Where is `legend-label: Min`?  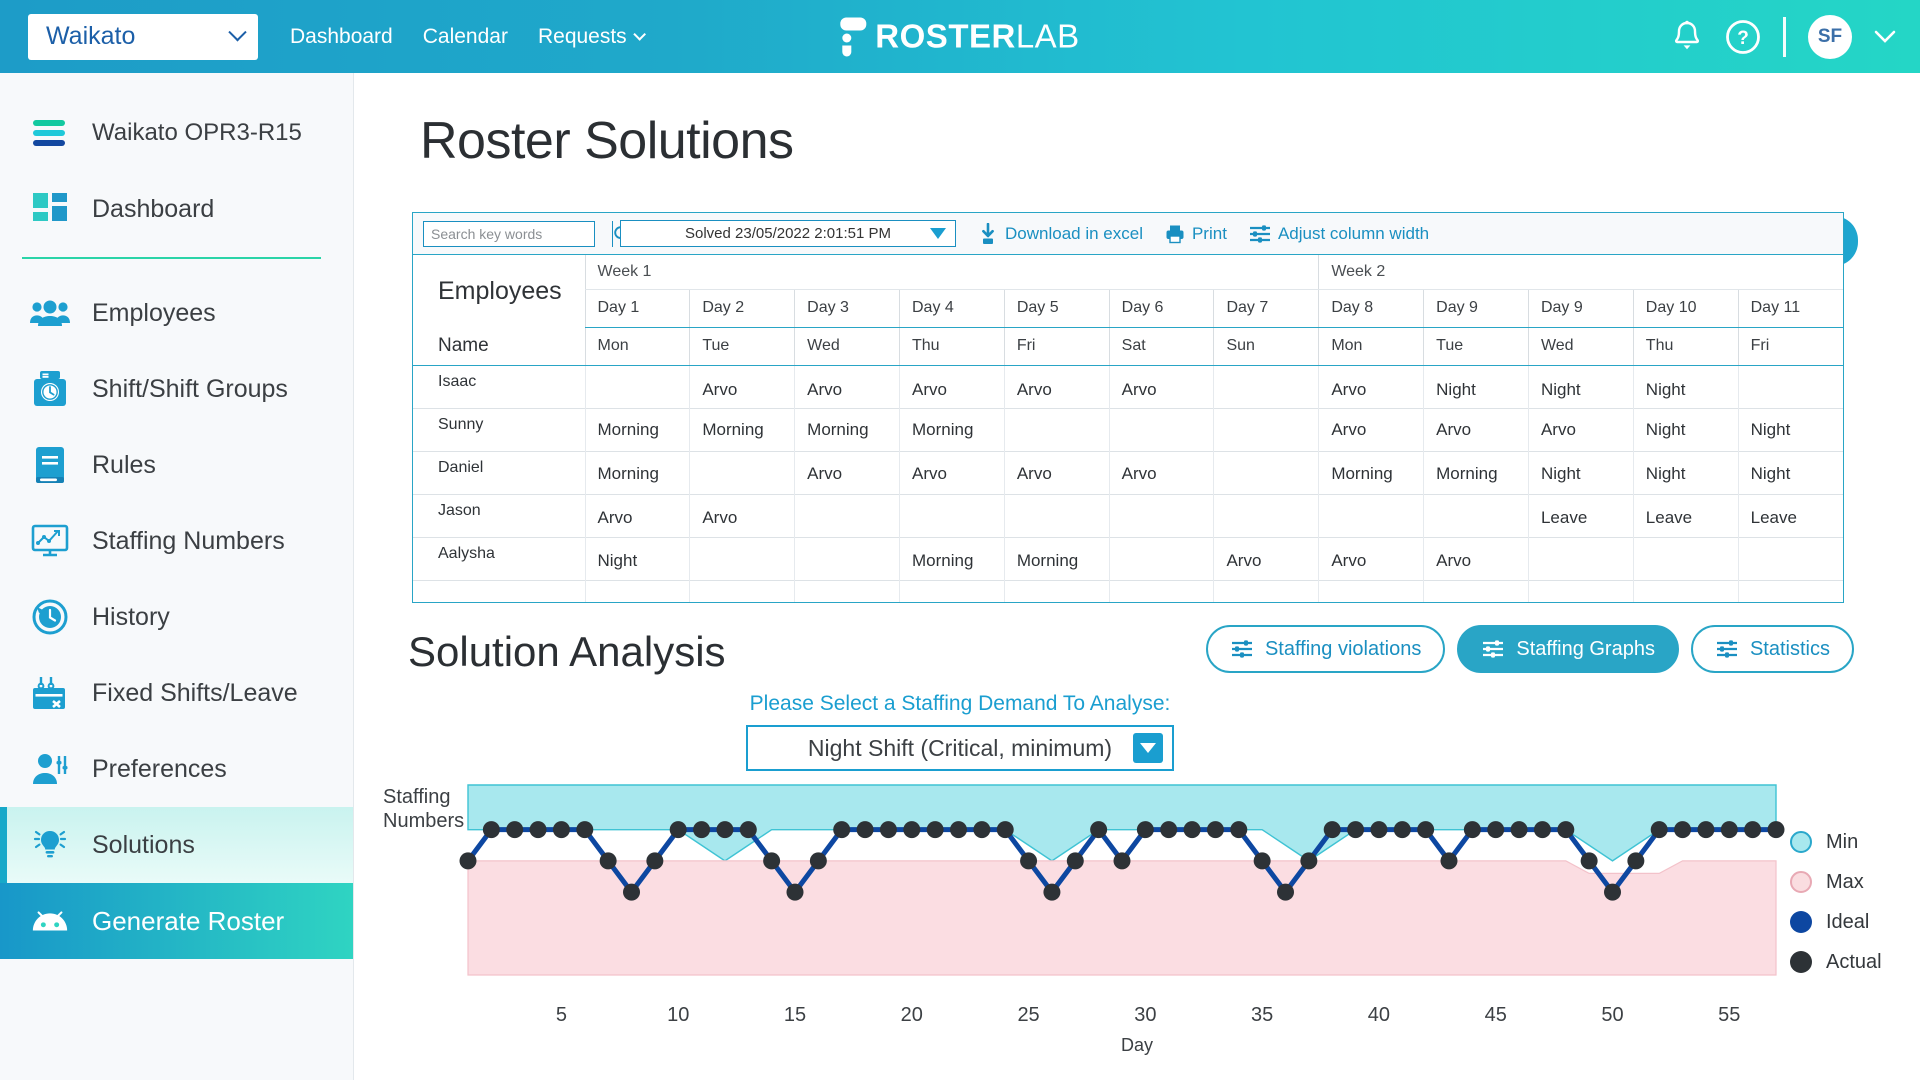 legend-label: Min is located at coordinates (1842, 841).